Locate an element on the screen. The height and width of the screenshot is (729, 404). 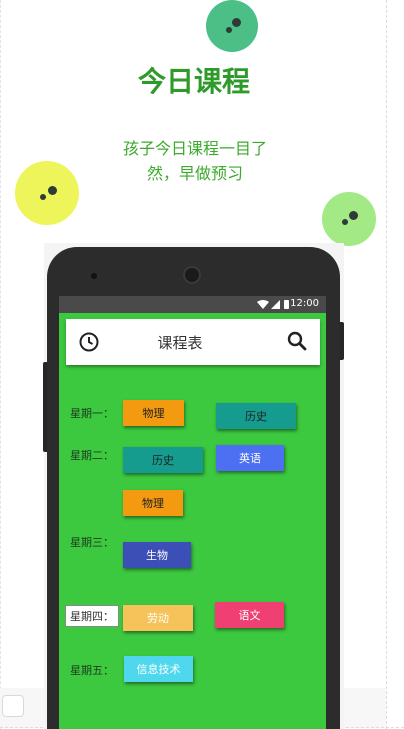
wifi-icon is located at coordinates (263, 304).